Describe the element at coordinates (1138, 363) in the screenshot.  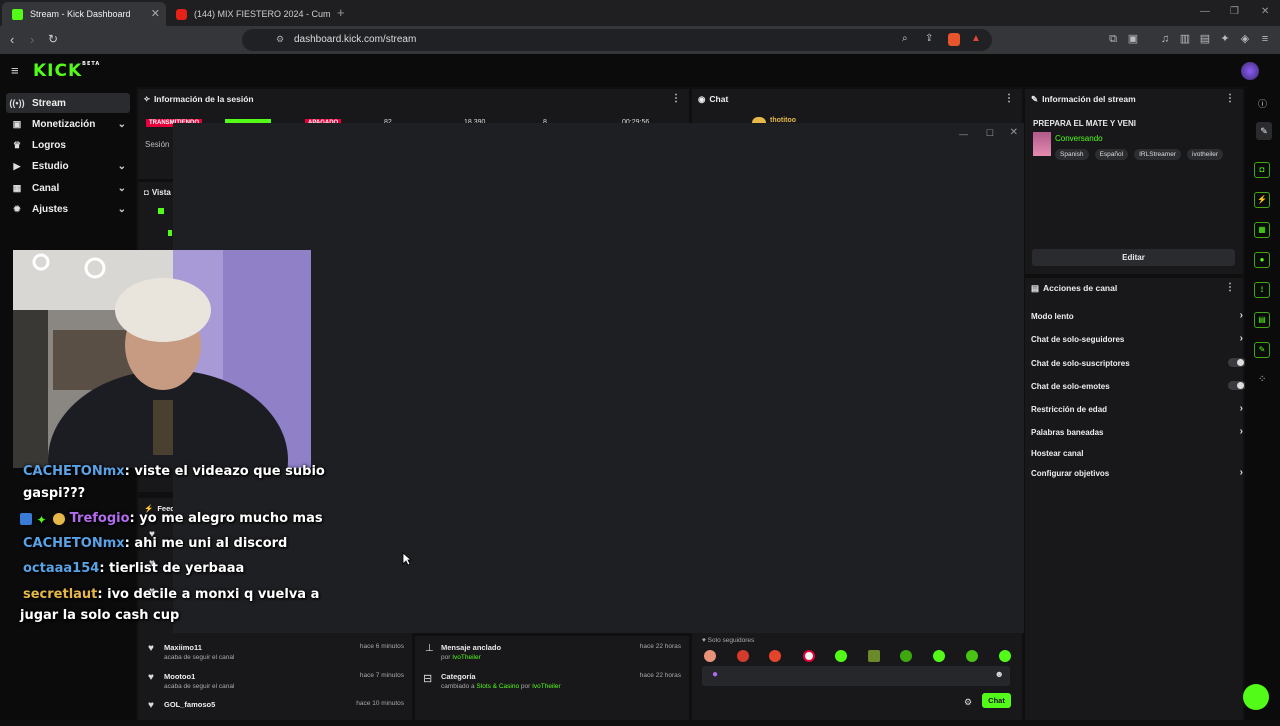
I see `action-solo-suscriptores: Chat de solo-suscriptores` at that location.